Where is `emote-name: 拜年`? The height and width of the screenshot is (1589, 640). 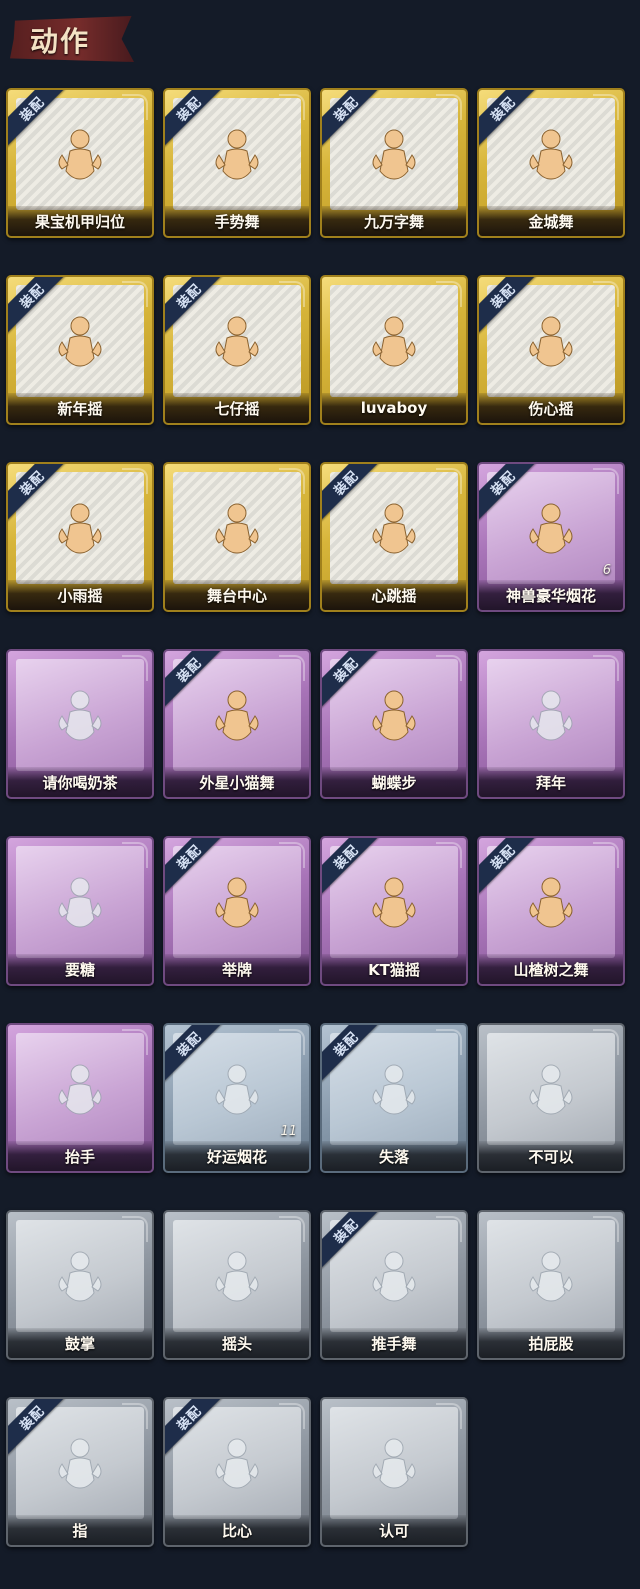 emote-name: 拜年 is located at coordinates (550, 782).